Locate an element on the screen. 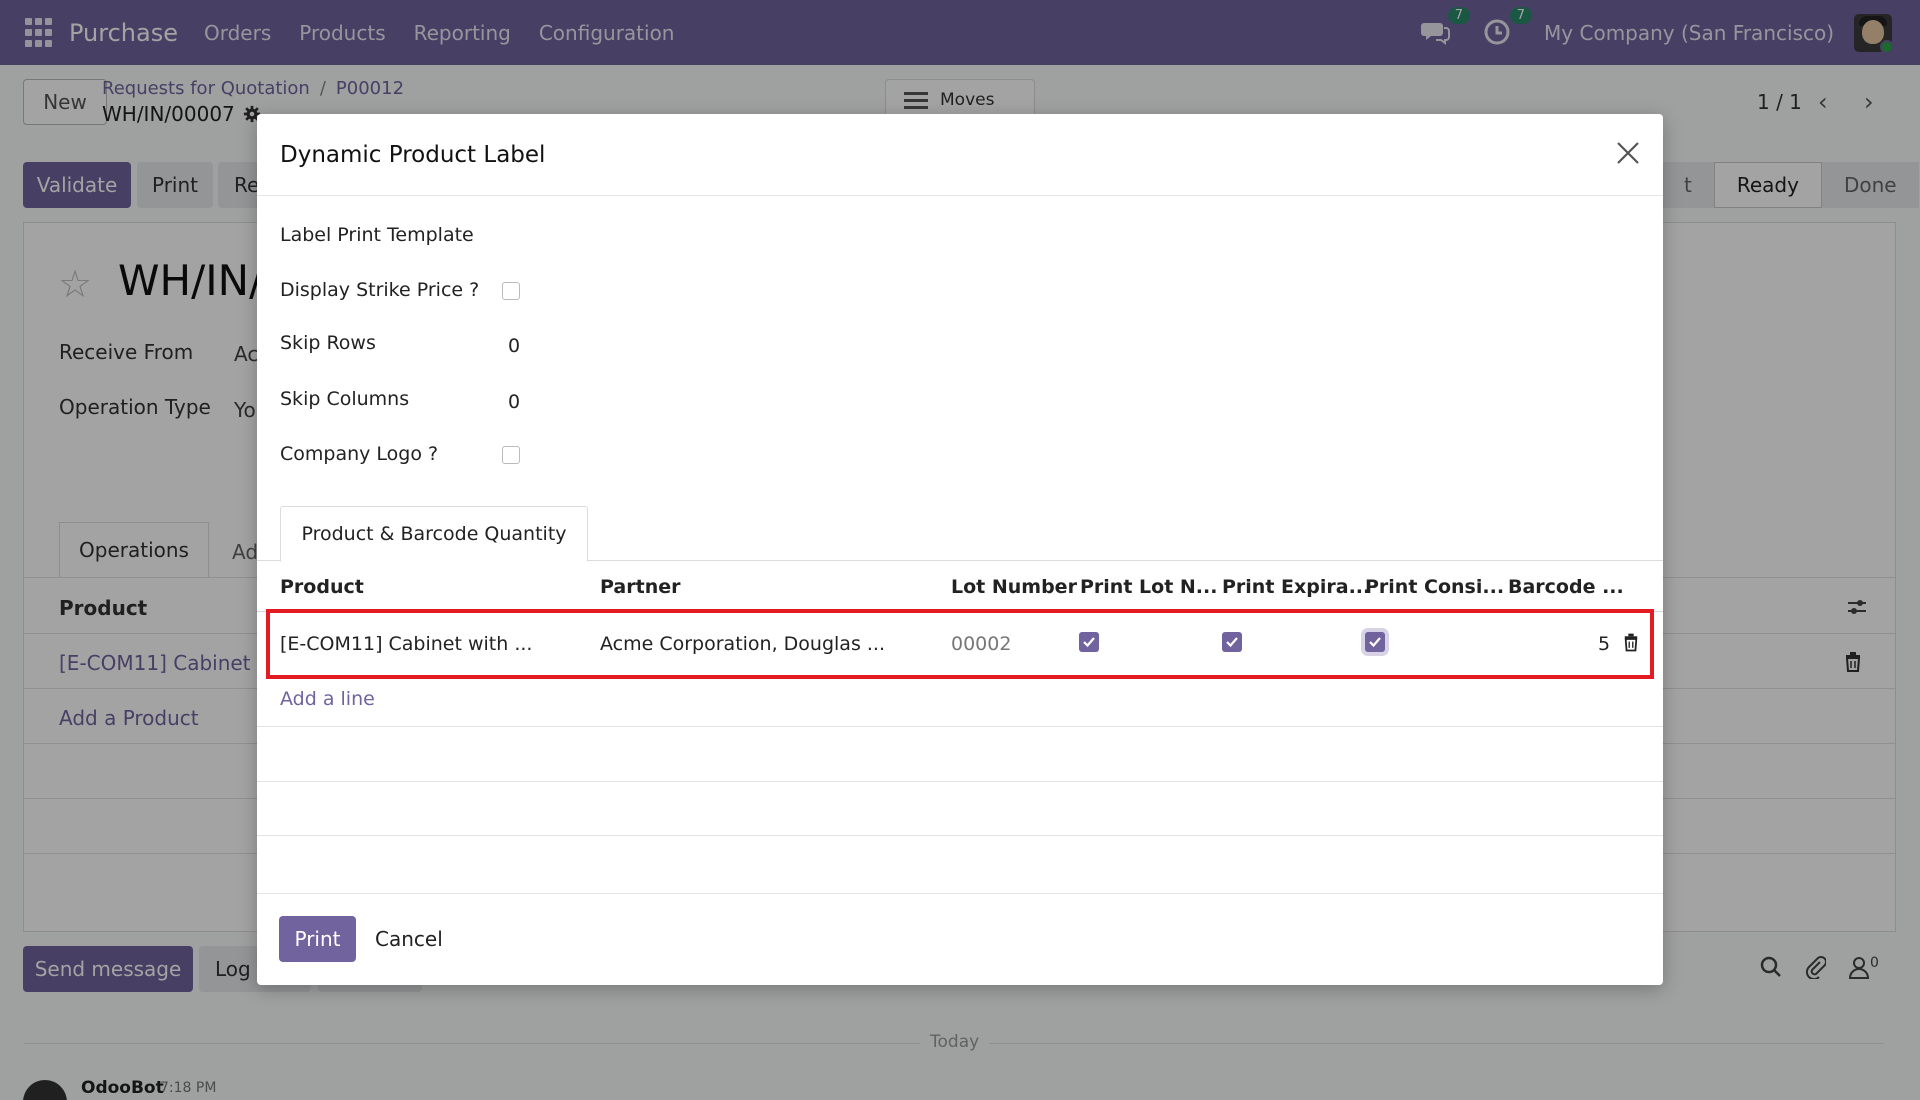 The height and width of the screenshot is (1100, 1920). display-strike-price-label: Display Strike Price ? is located at coordinates (380, 290).